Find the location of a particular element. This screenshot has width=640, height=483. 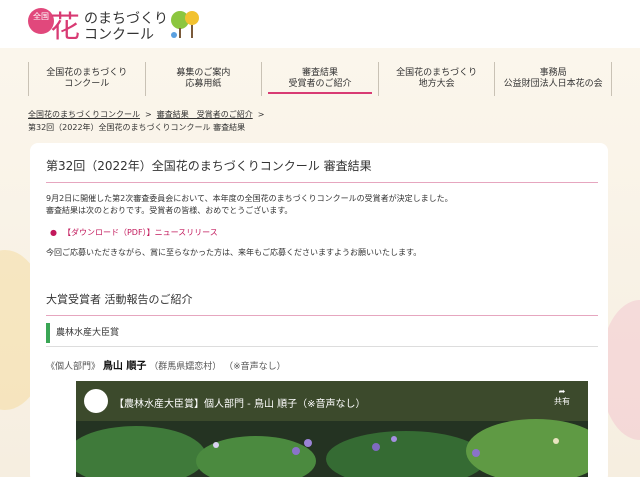

nav-item-office: 事務局 公益財団法人日本花の会 is located at coordinates (553, 79).